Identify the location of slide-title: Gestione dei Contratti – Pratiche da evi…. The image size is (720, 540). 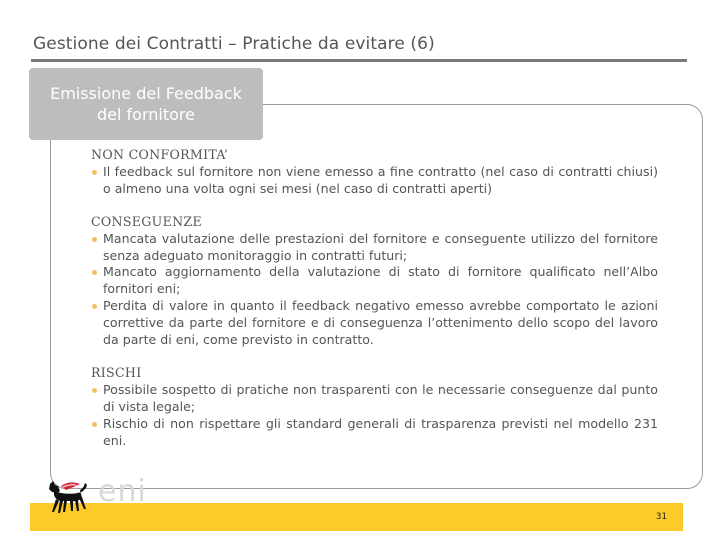
(234, 44).